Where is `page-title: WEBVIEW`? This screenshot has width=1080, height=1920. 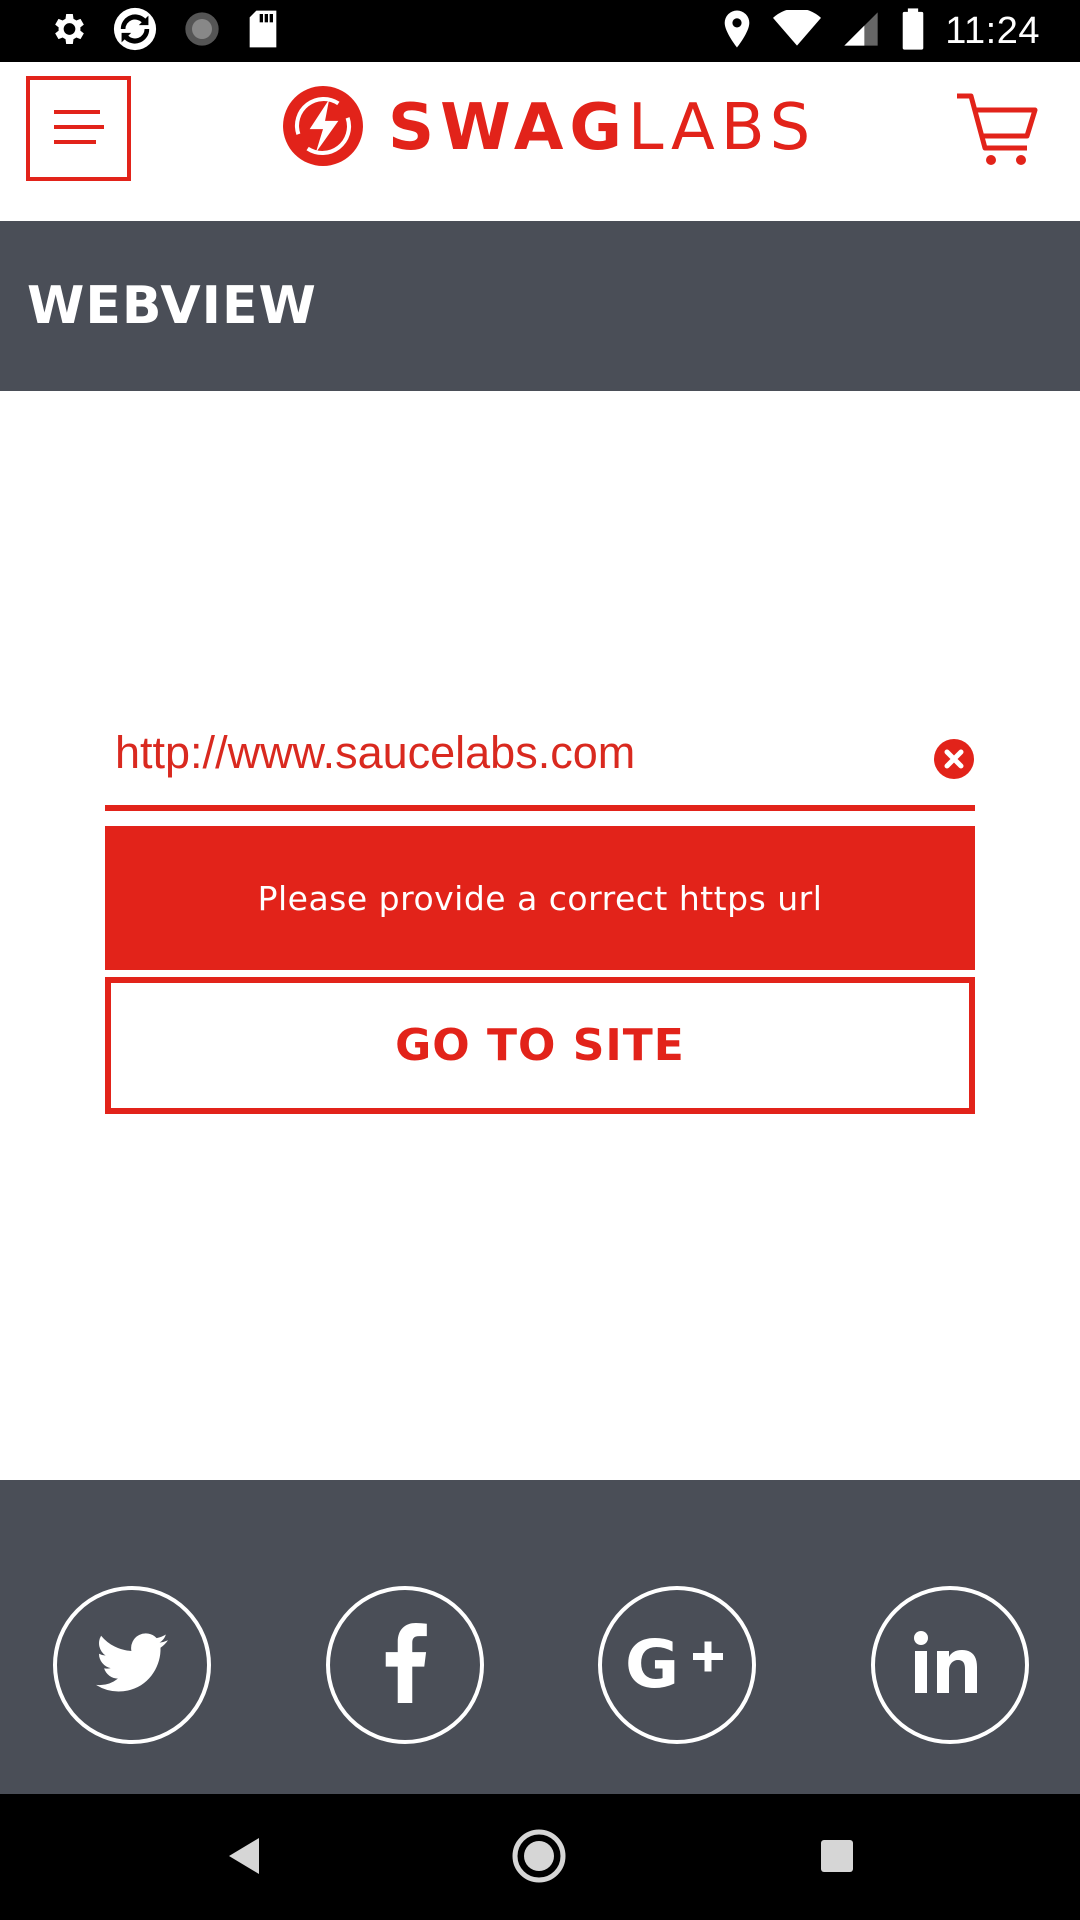 page-title: WEBVIEW is located at coordinates (172, 306).